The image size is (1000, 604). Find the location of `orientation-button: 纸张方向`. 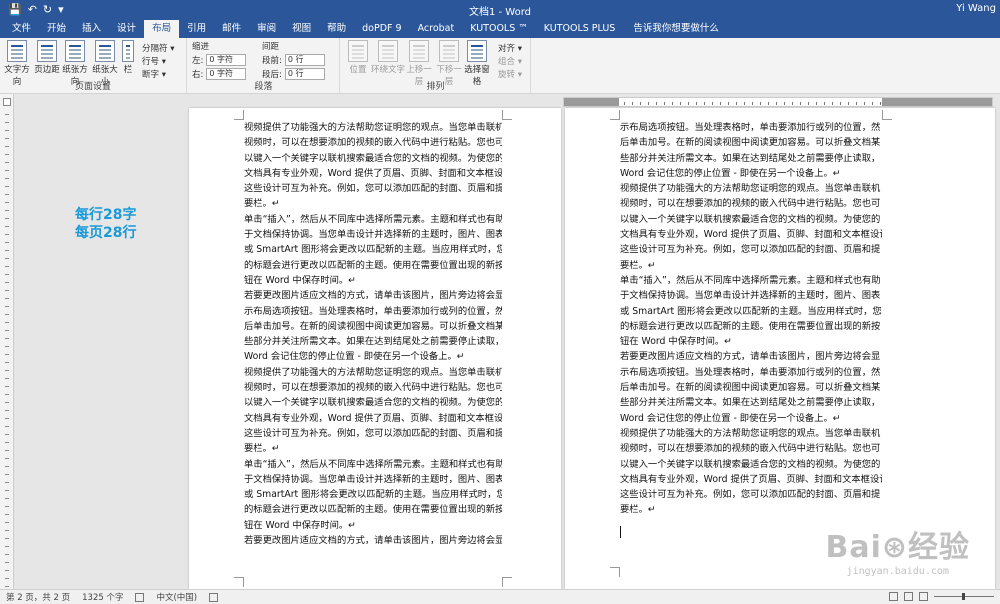

orientation-button: 纸张方向 is located at coordinates (75, 63).